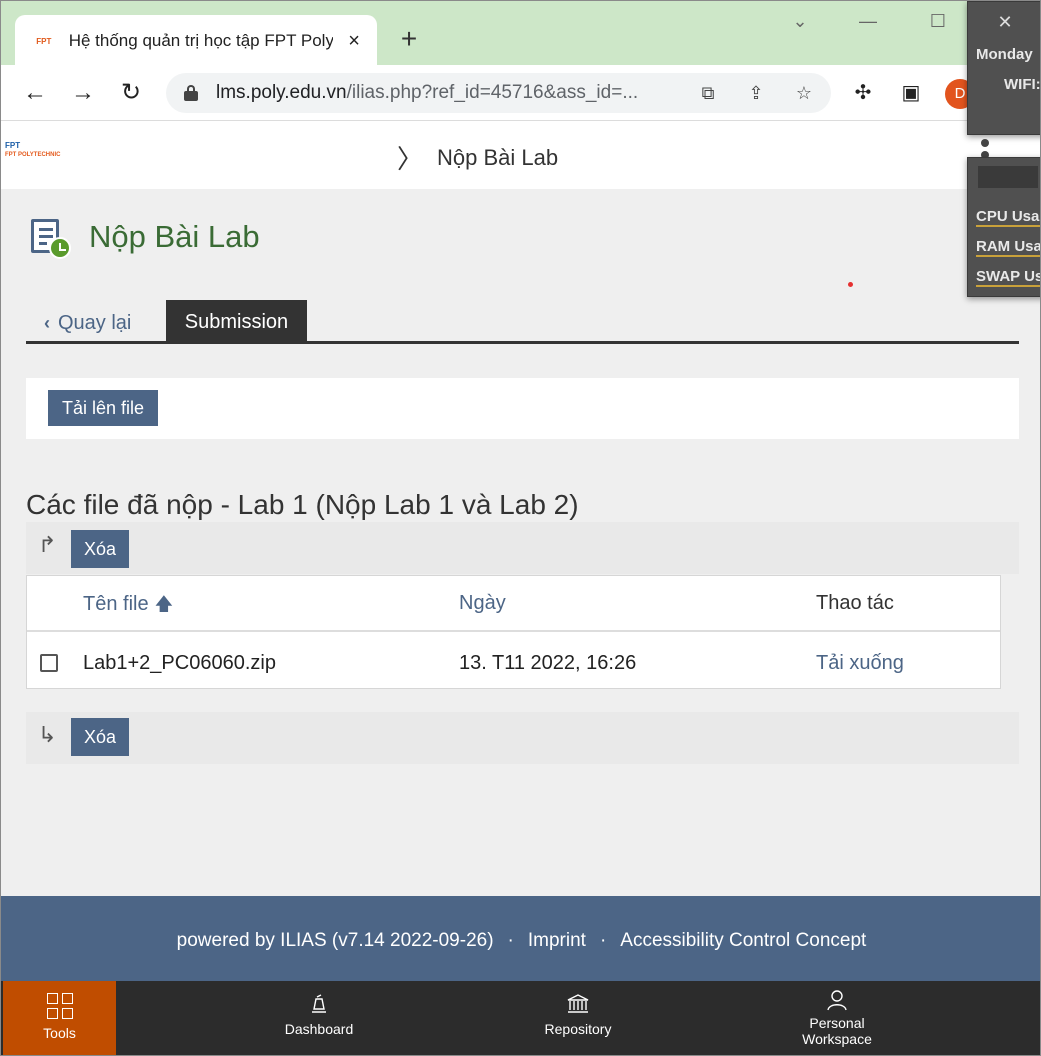 The image size is (1041, 1056). I want to click on breadcrumb-title: Nộp Bài Lab, so click(497, 158).